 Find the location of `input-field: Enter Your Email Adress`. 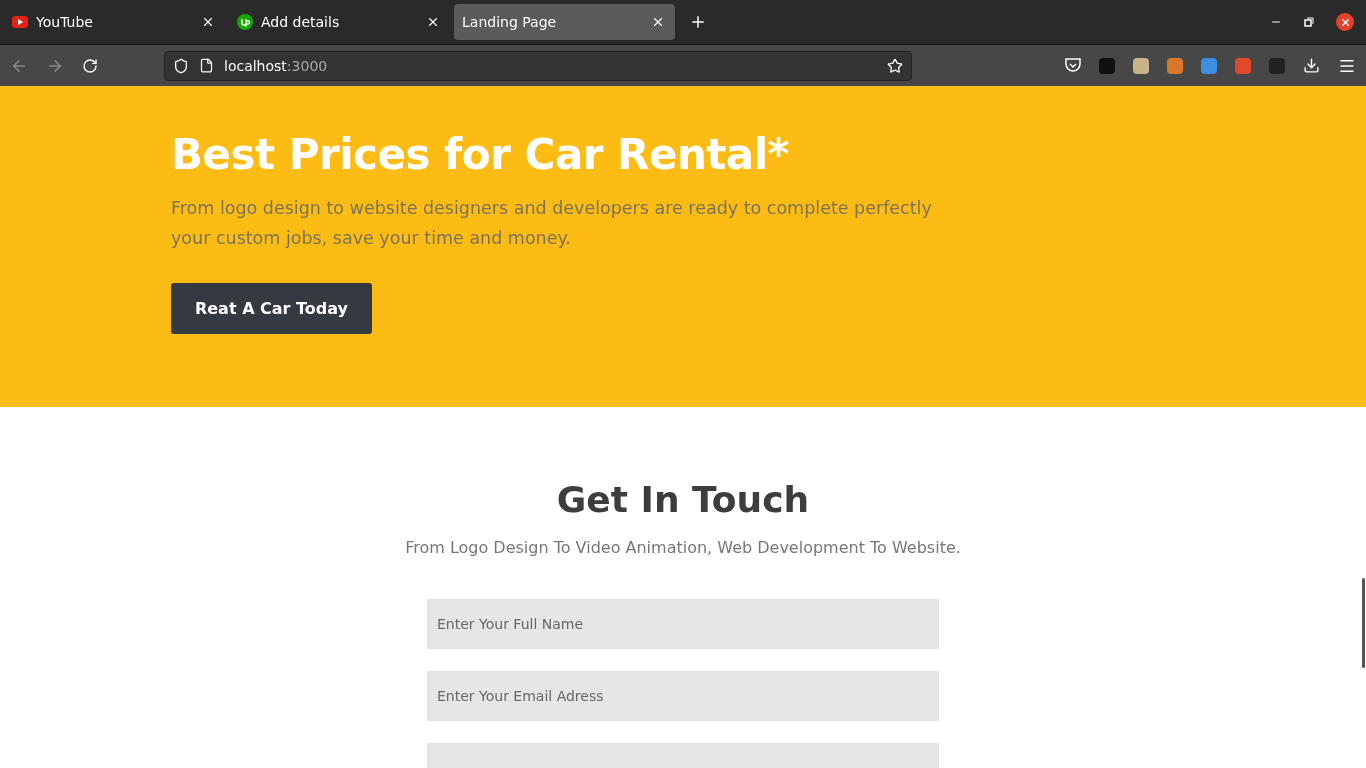

input-field: Enter Your Email Adress is located at coordinates (683, 696).